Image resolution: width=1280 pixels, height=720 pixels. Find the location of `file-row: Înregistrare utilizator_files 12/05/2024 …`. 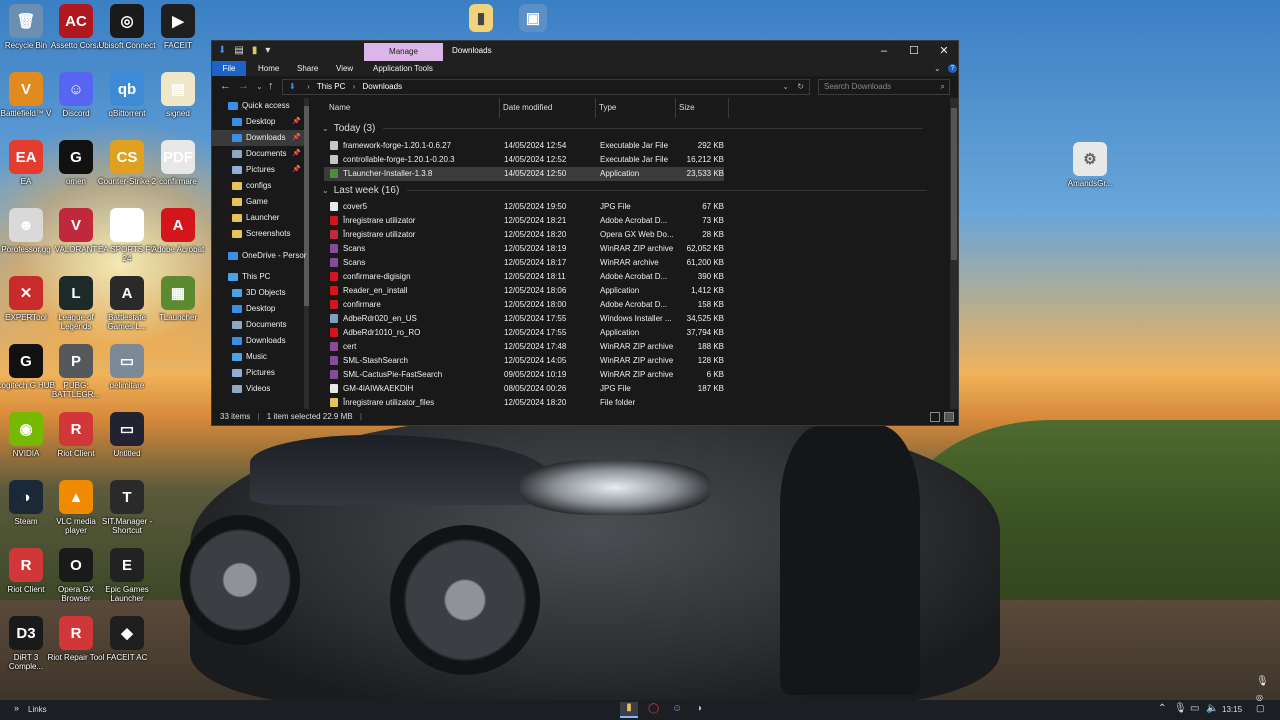

file-row: Înregistrare utilizator_files 12/05/2024 … is located at coordinates (524, 402).